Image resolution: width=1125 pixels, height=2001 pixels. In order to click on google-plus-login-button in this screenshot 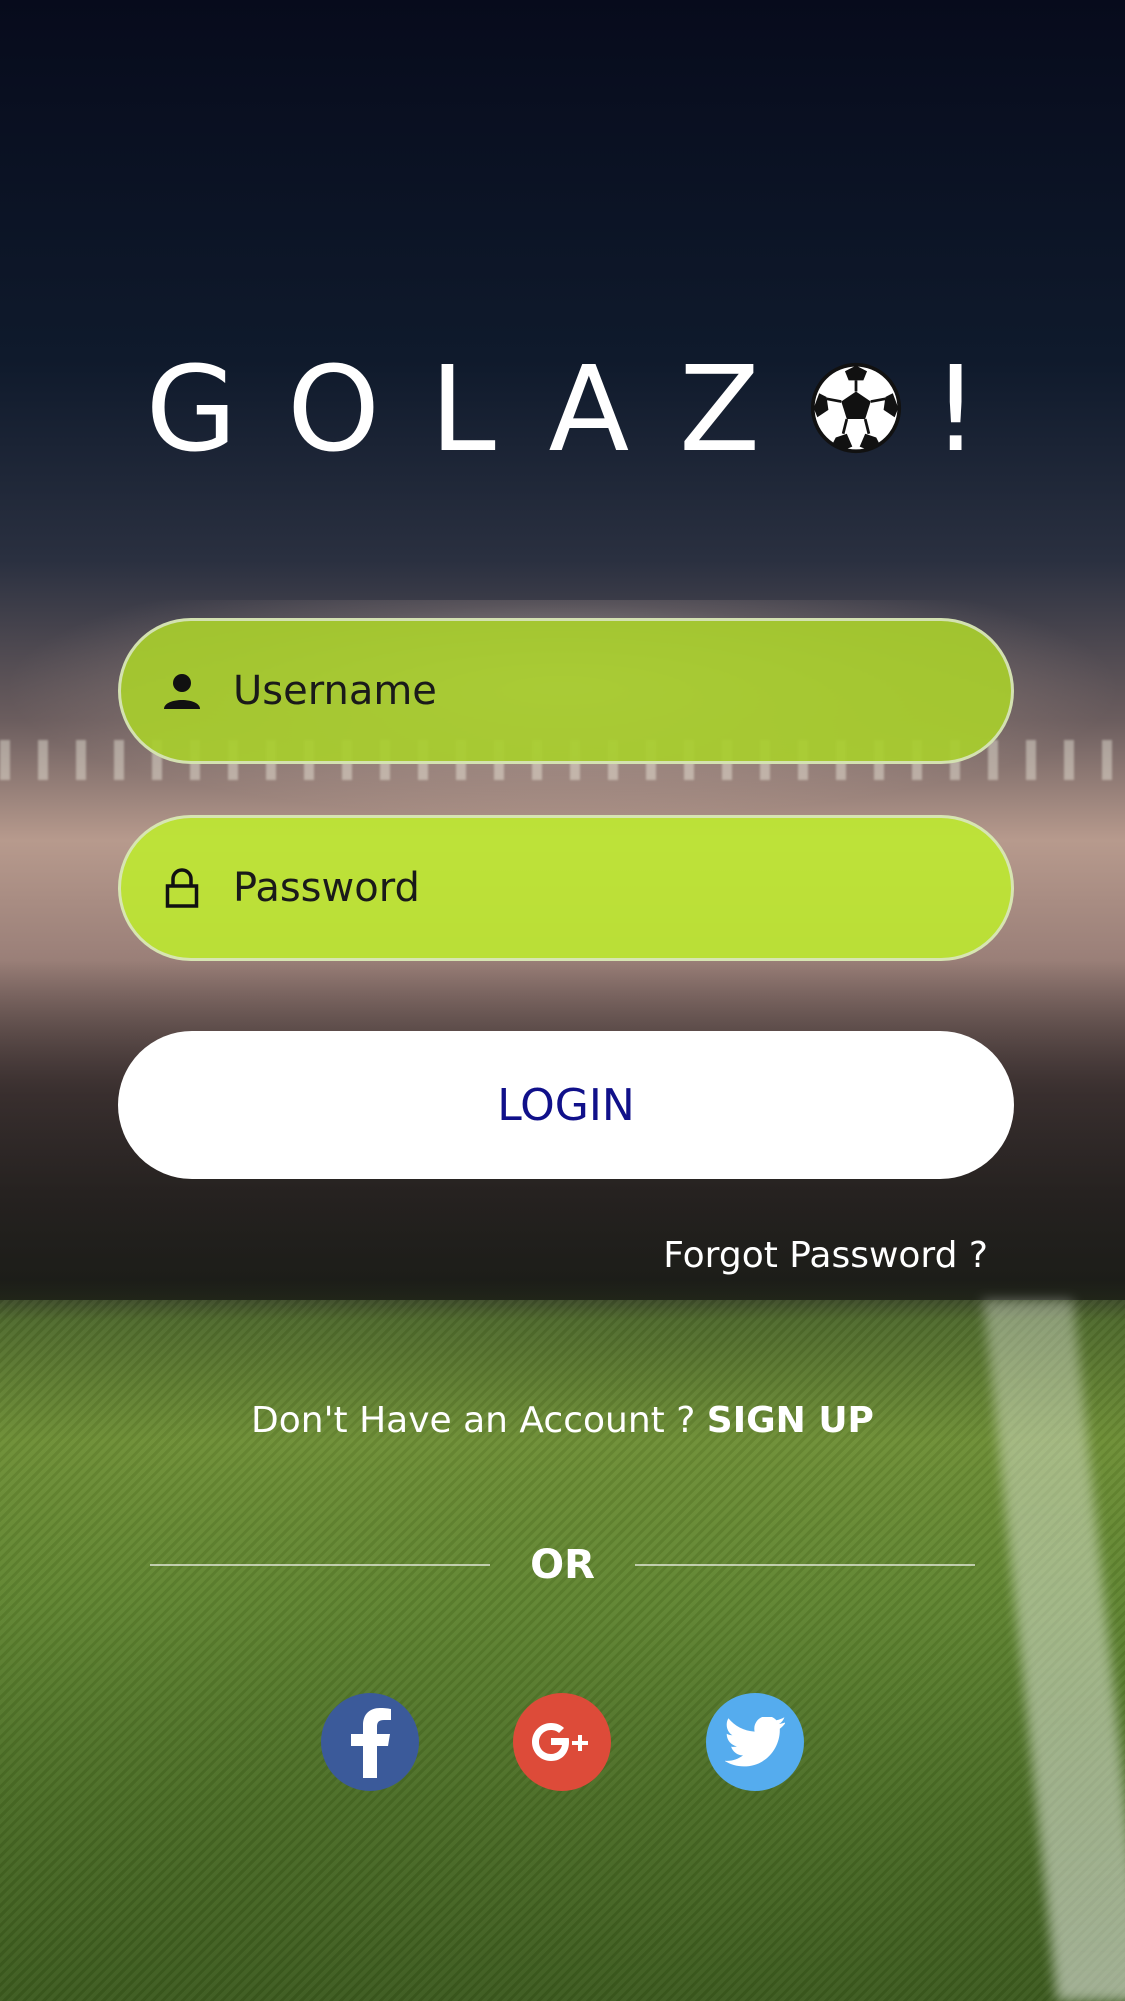, I will do `click(562, 1742)`.